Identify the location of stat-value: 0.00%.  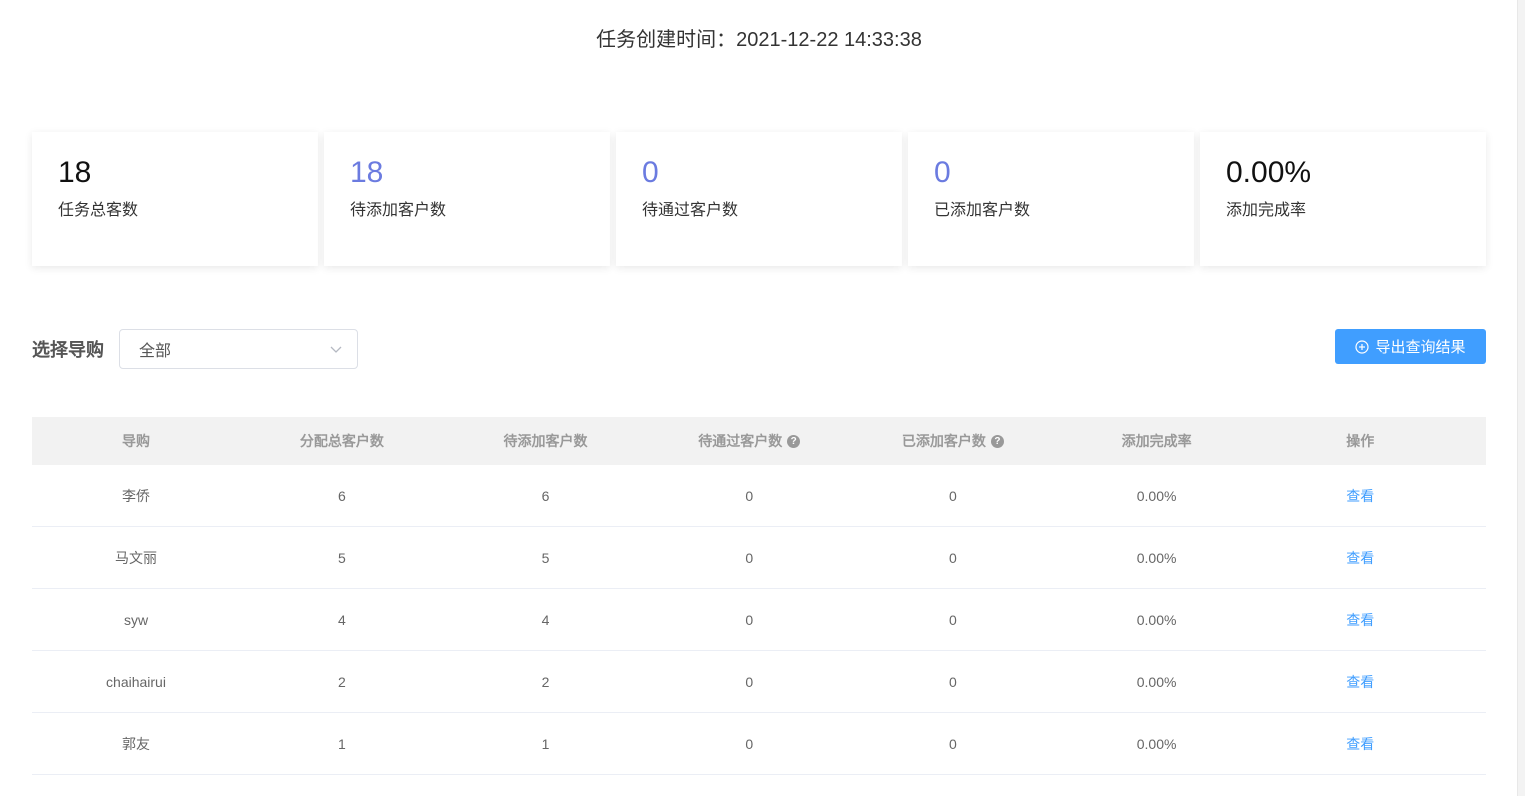
(1269, 172).